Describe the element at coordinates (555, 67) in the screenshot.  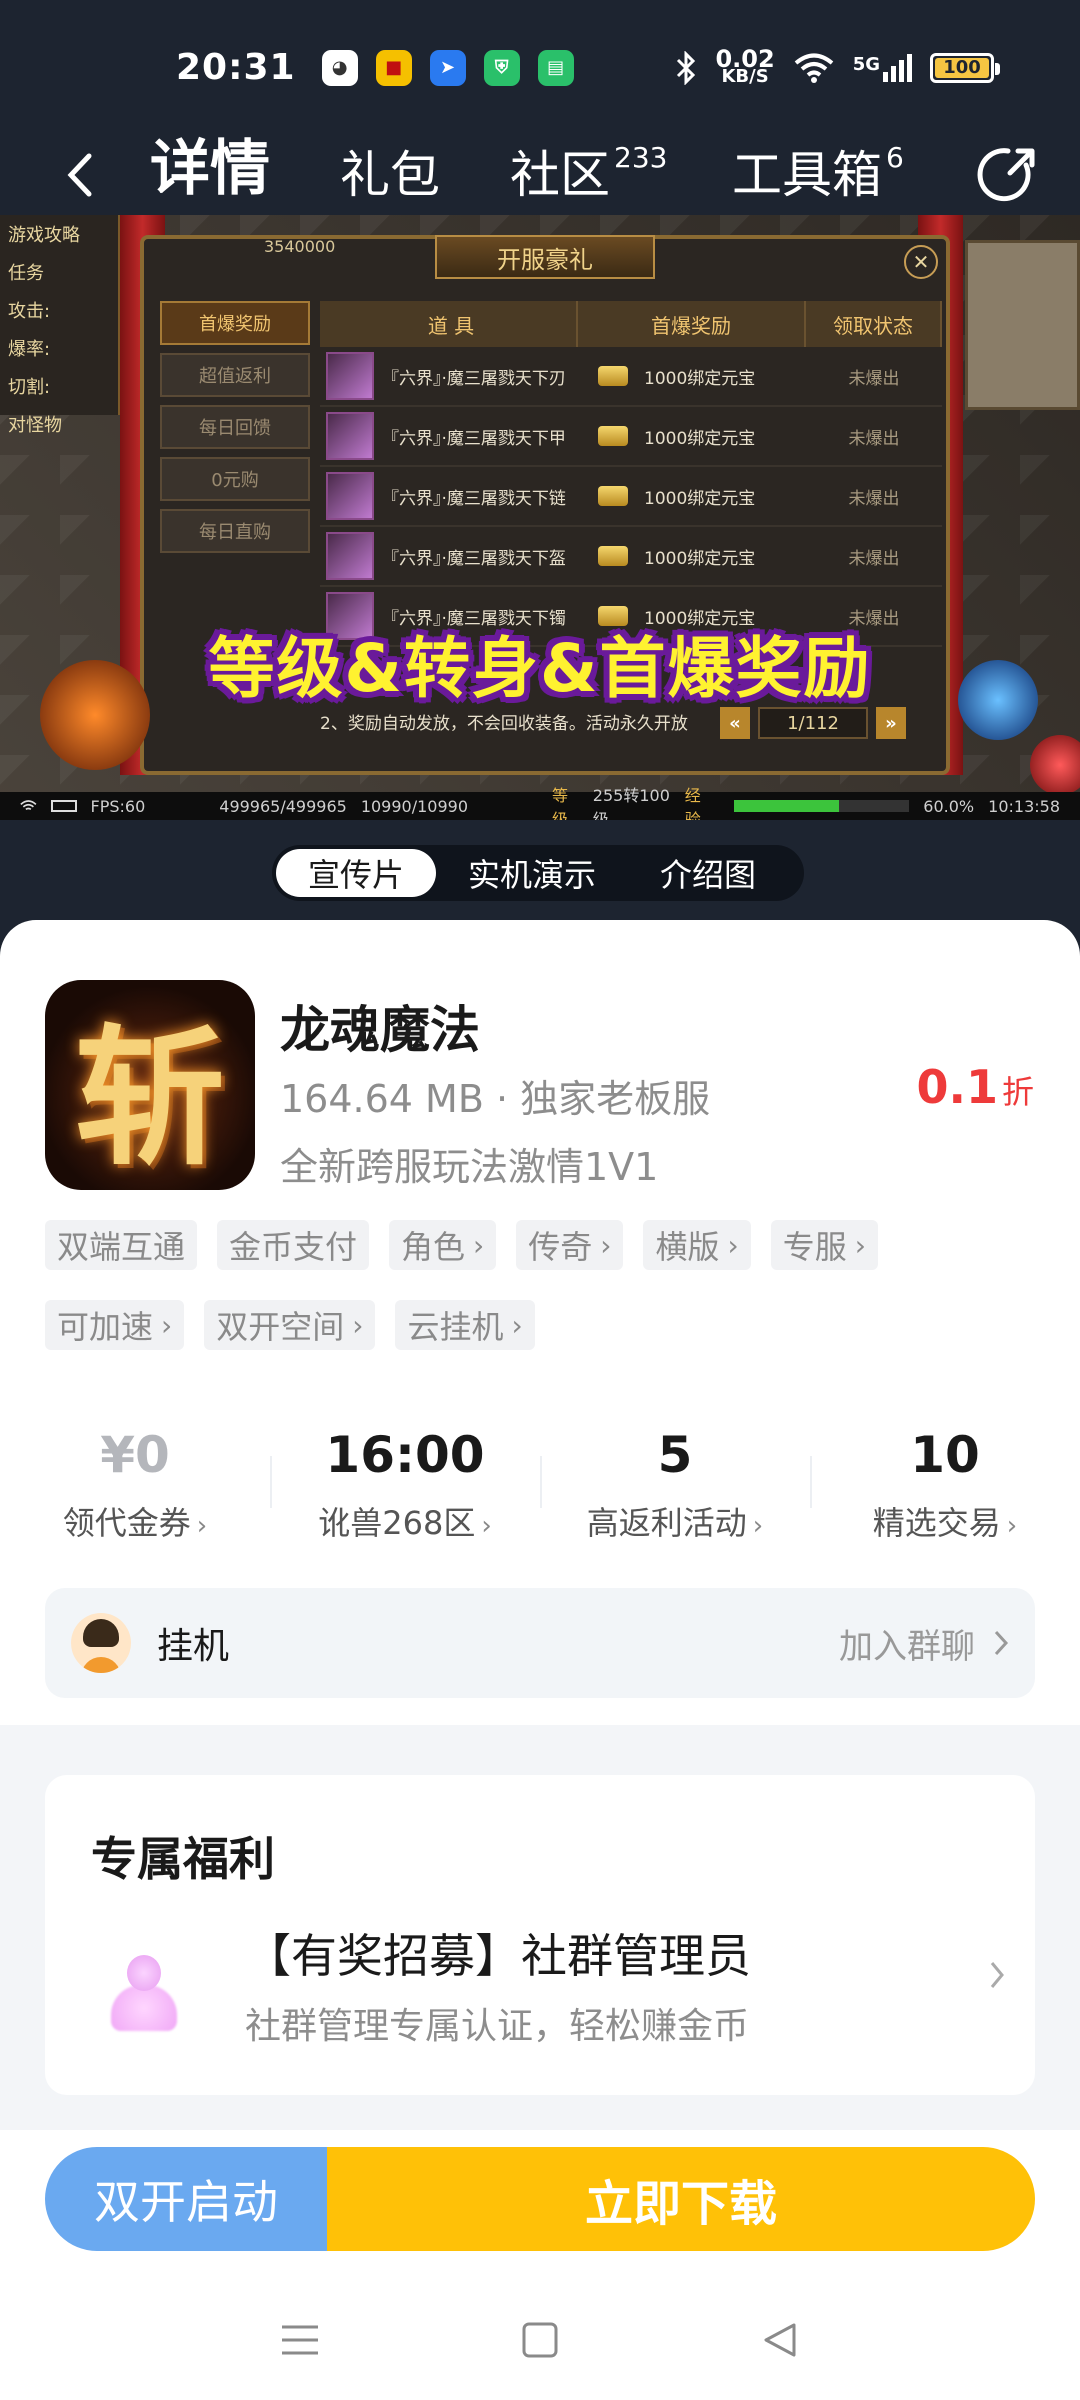
I see `chat-icon: ▤` at that location.